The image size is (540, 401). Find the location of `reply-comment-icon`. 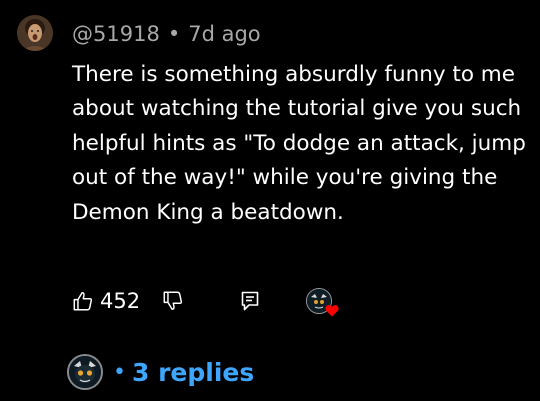

reply-comment-icon is located at coordinates (250, 301).